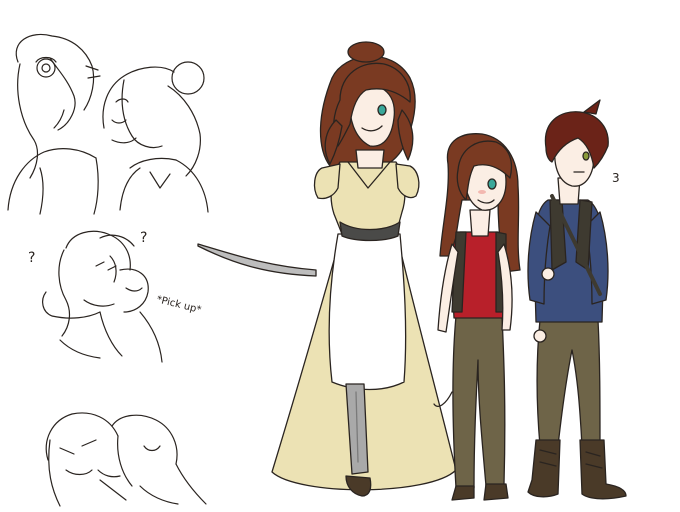 This screenshot has height=512, width=680. What do you see at coordinates (31, 258) in the screenshot?
I see `question-mark-left: ?` at bounding box center [31, 258].